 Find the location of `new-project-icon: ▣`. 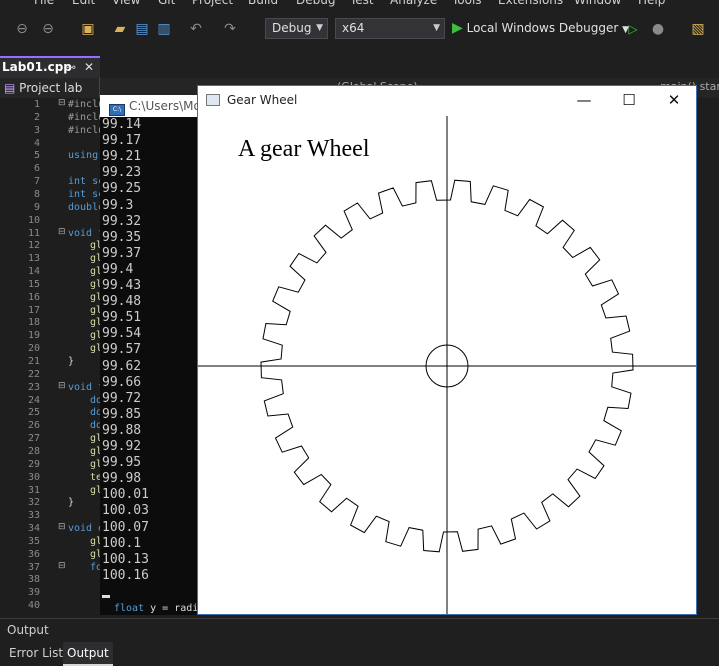

new-project-icon: ▣ is located at coordinates (88, 29).